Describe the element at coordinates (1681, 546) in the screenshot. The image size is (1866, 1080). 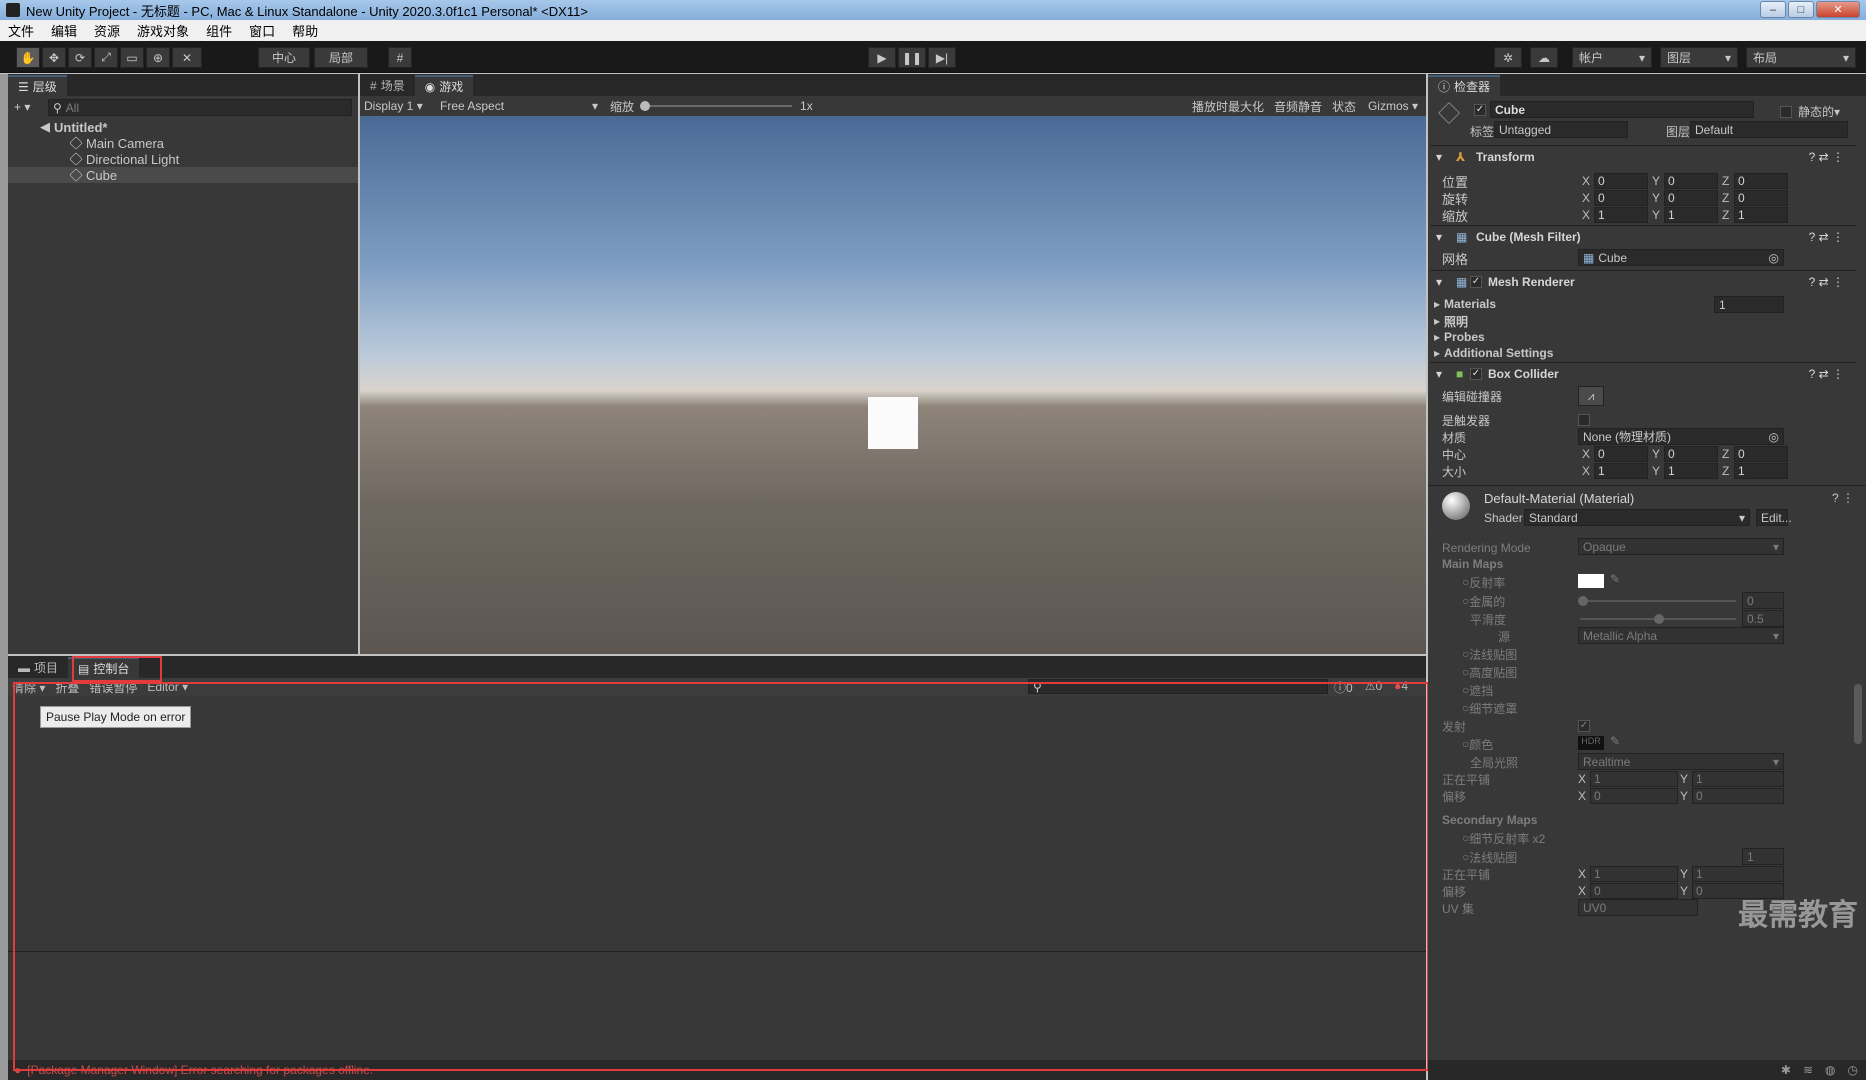
I see `rendering-mode-dropdown: Opaque ▾` at that location.